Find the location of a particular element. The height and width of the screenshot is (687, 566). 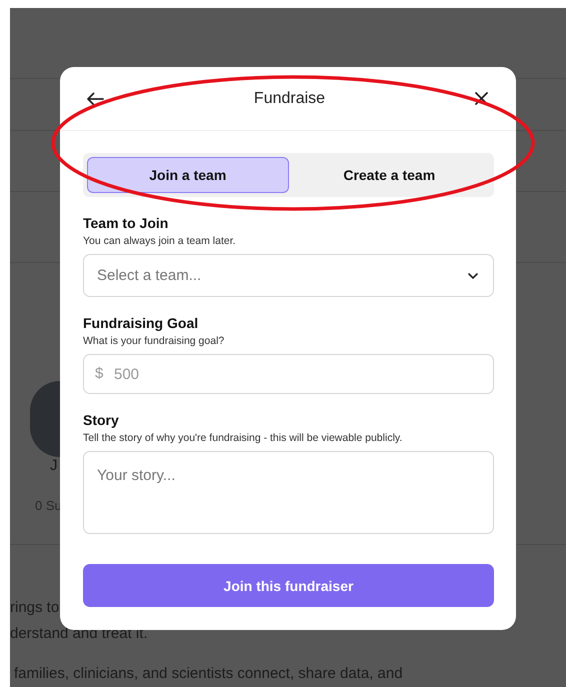

paragraph-line: families, clinicians, and scientists connect, share data, and is located at coordinates (208, 674).